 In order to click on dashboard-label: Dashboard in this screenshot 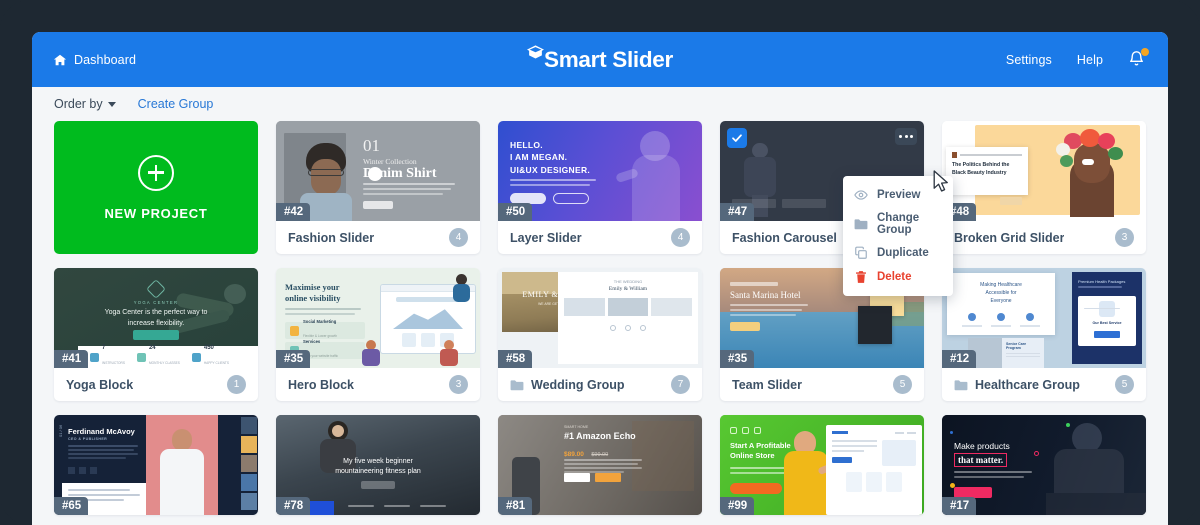, I will do `click(105, 59)`.